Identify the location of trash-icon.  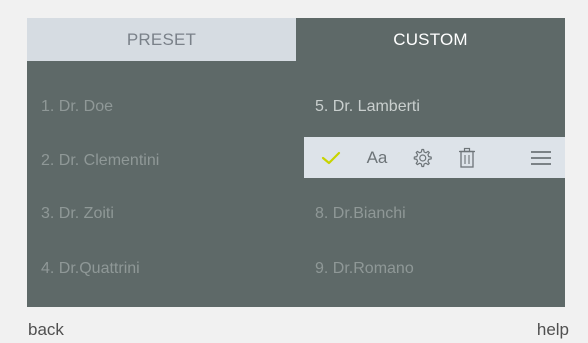
(467, 158).